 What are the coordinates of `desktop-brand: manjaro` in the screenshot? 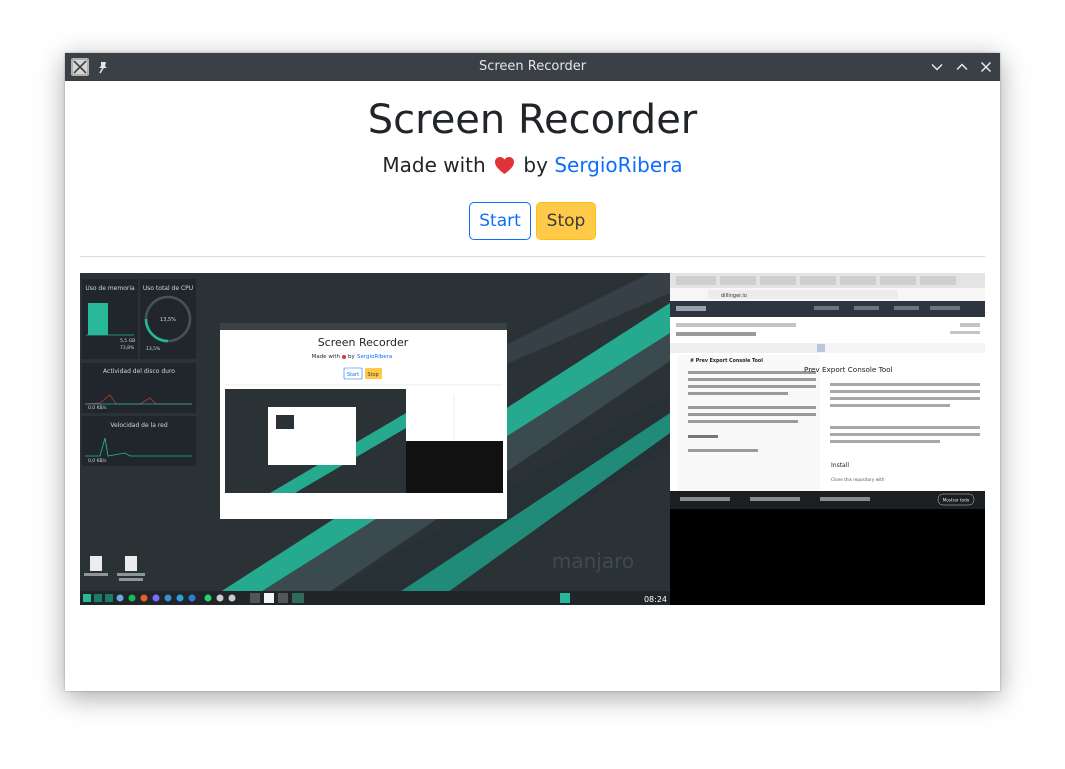 It's located at (593, 561).